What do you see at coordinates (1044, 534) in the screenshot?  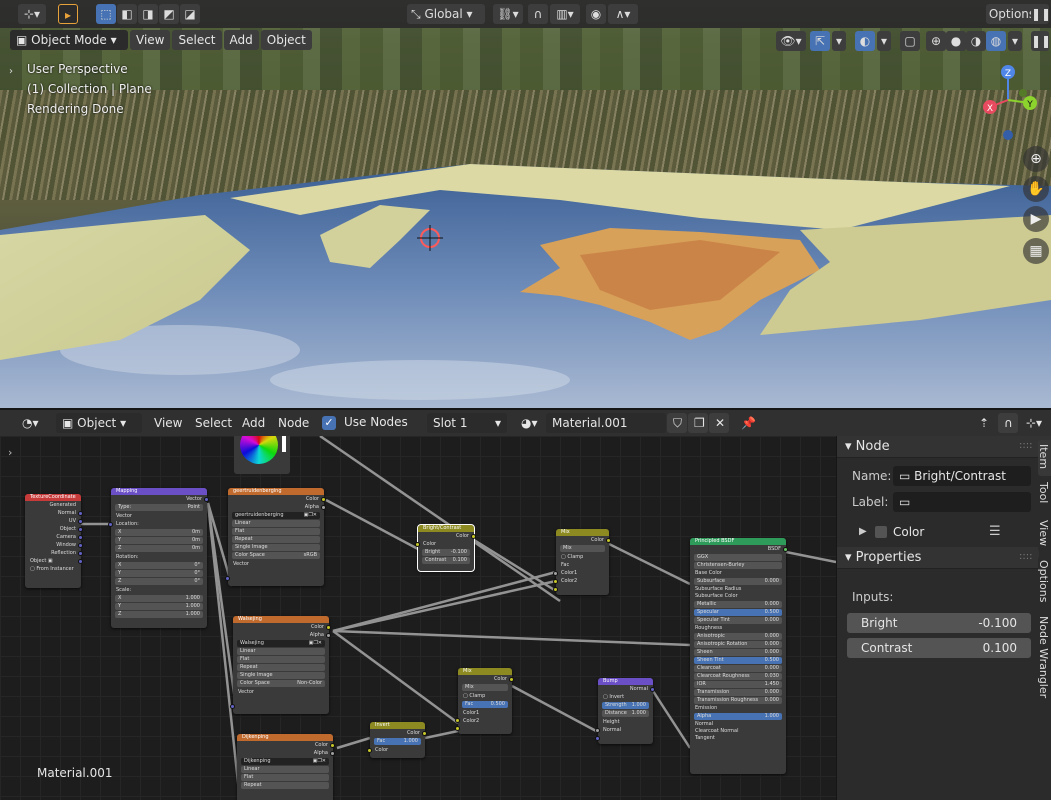 I see `tab-view: View` at bounding box center [1044, 534].